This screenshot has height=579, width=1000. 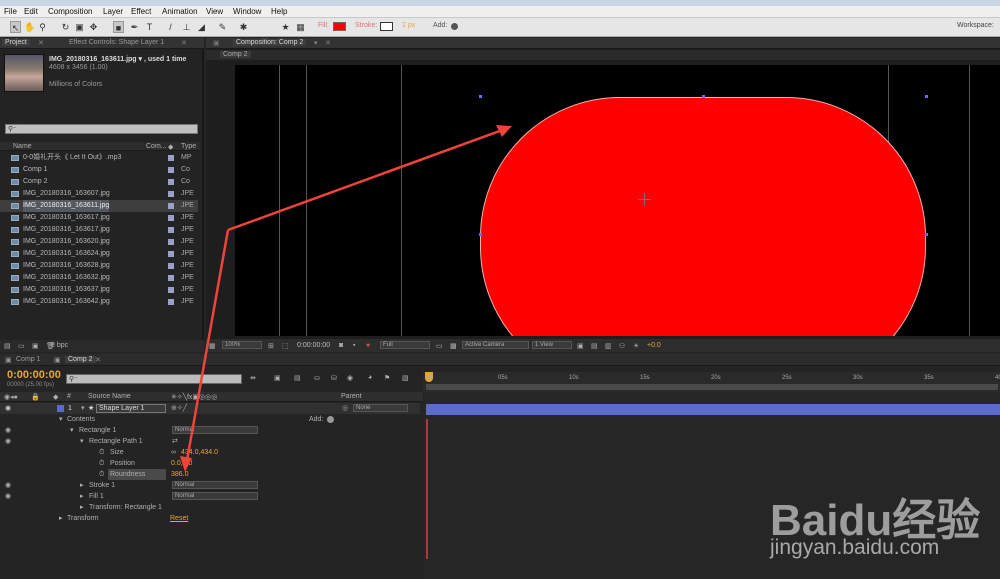 I want to click on watermark-url: jingyan.baidu.com, so click(x=855, y=547).